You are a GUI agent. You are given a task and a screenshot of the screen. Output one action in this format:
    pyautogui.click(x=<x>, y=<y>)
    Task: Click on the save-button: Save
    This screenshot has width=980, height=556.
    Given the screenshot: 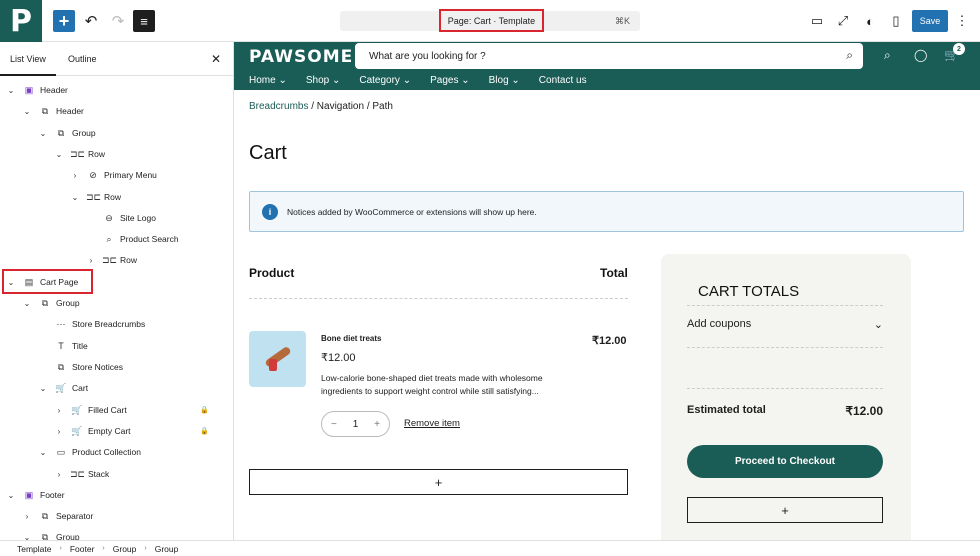 What is the action you would take?
    pyautogui.click(x=930, y=21)
    